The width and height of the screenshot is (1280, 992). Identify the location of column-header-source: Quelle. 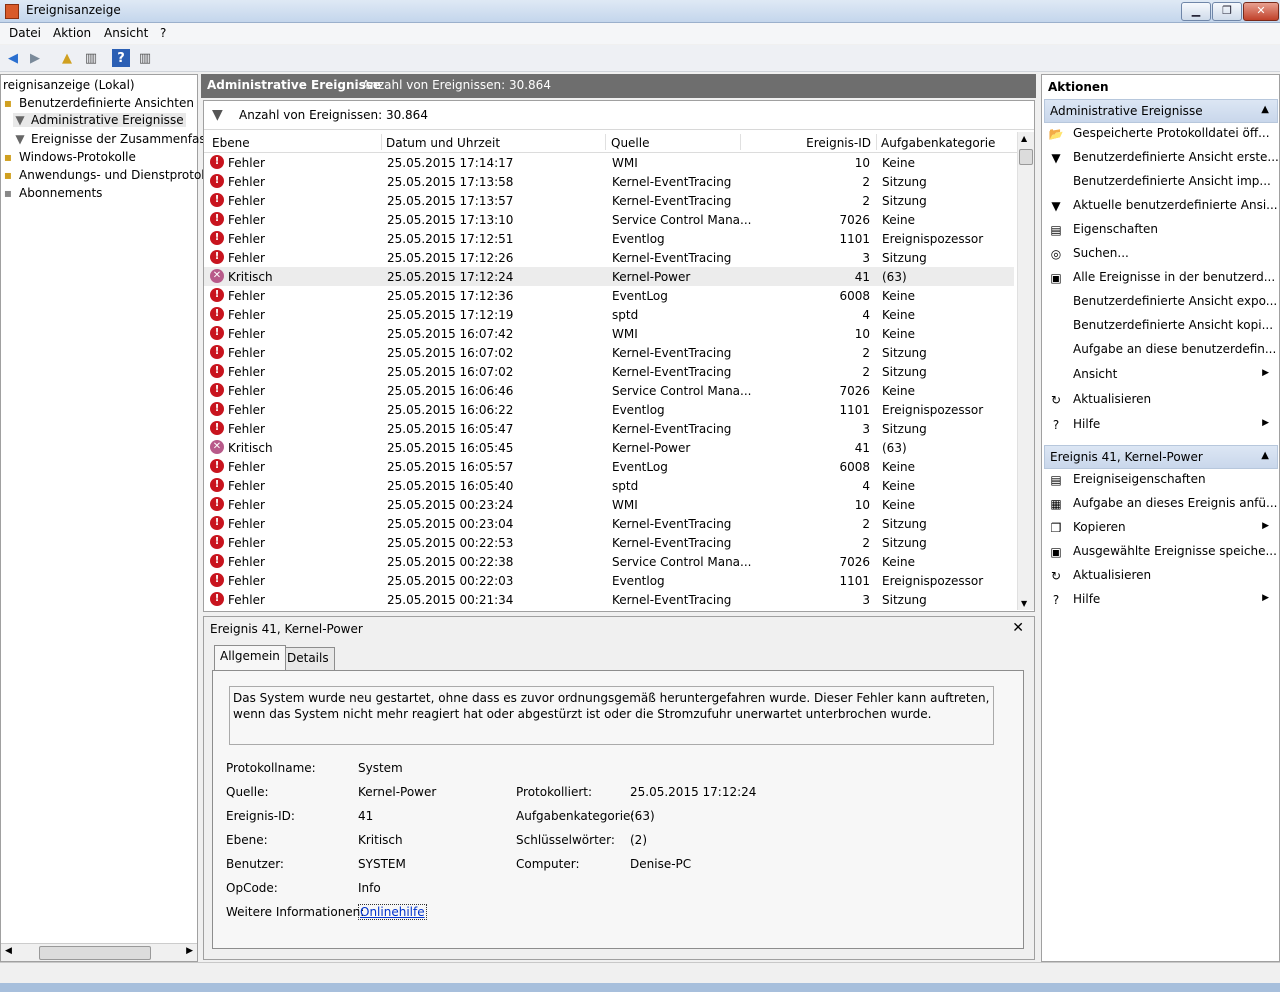
(630, 143).